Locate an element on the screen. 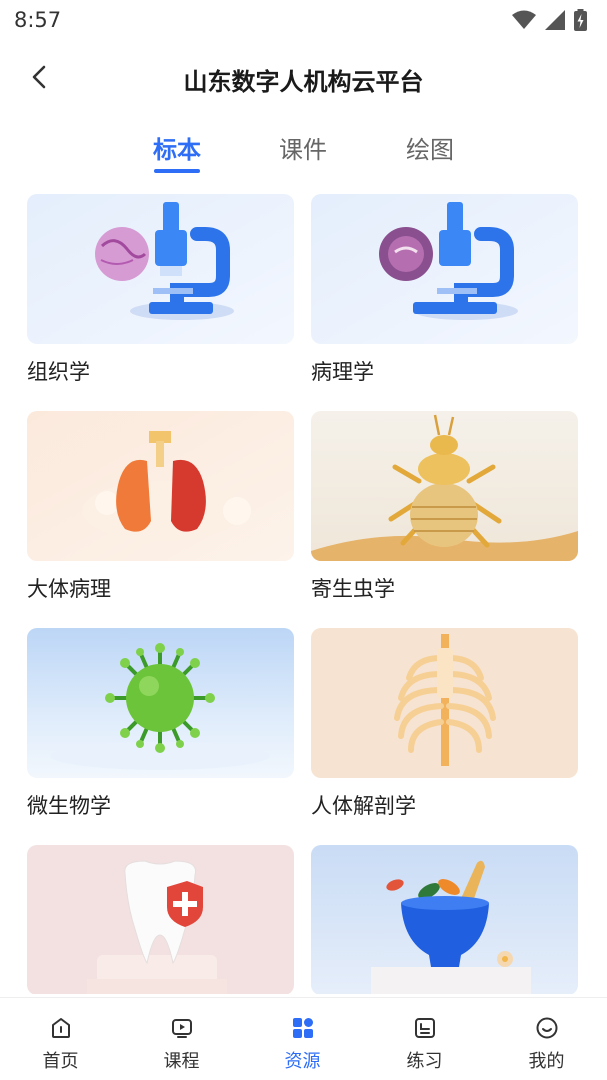  card-label: 大体病理 is located at coordinates (69, 589).